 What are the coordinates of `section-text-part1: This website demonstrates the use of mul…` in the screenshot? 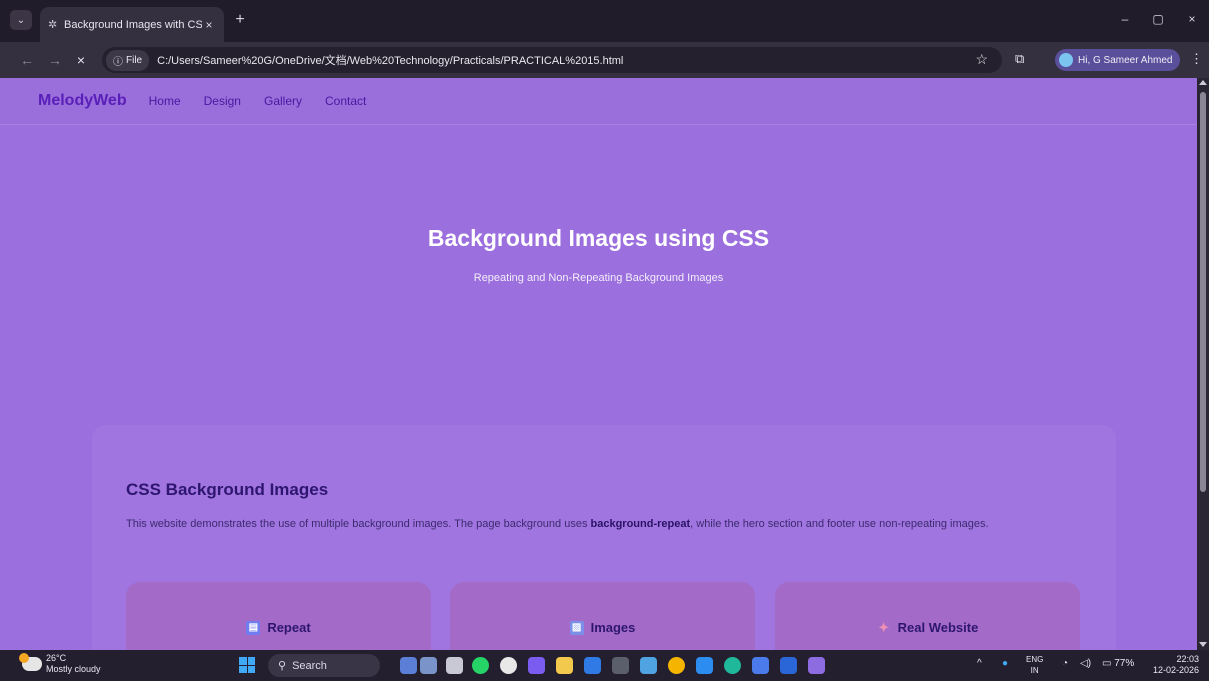 It's located at (358, 524).